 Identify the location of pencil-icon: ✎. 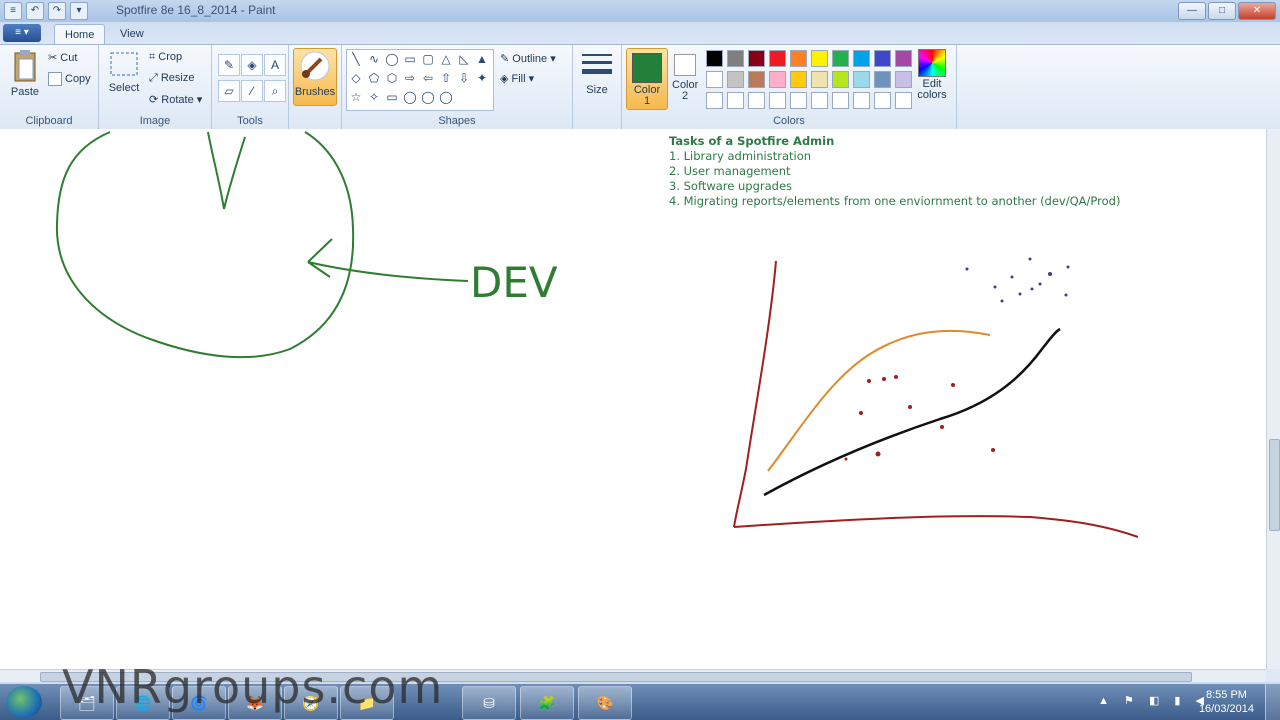
(229, 65).